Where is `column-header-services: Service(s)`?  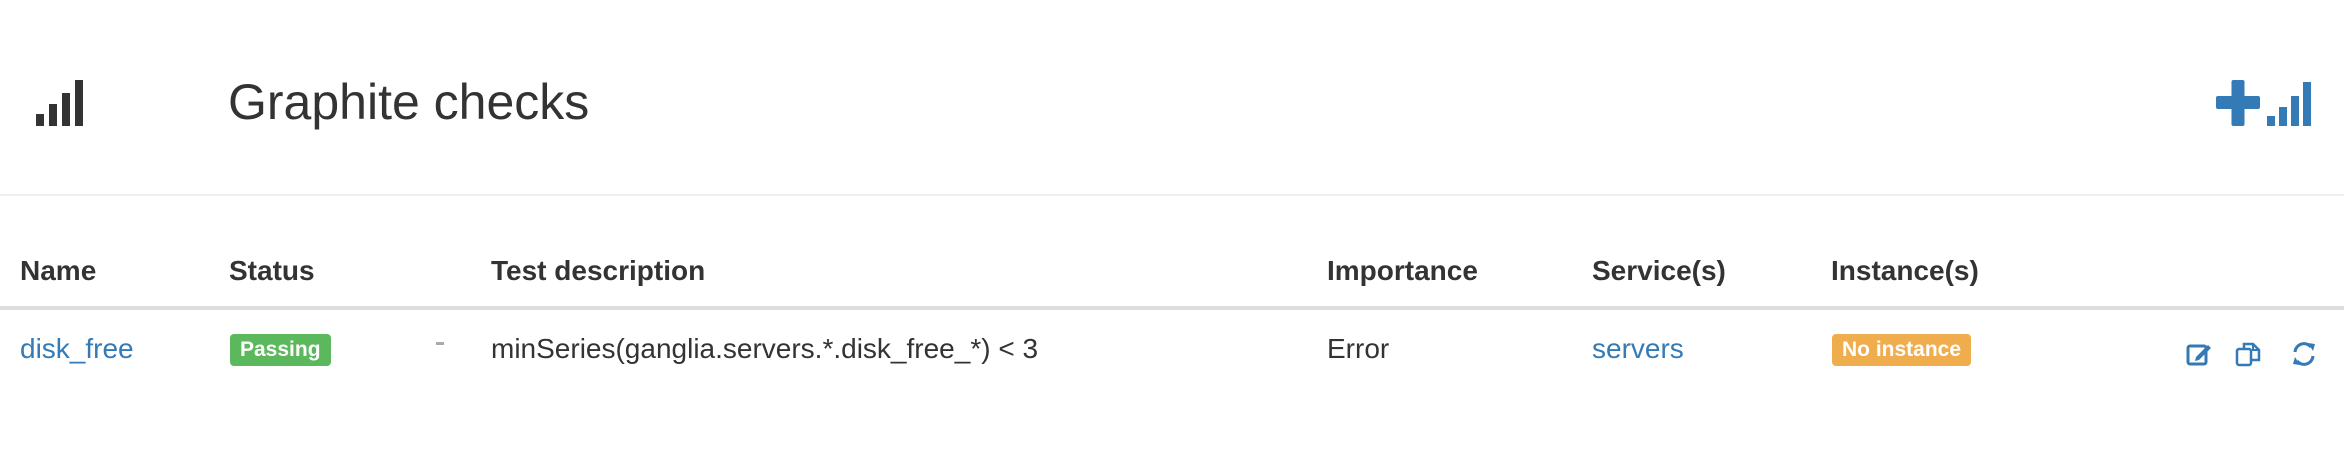
column-header-services: Service(s) is located at coordinates (1659, 270).